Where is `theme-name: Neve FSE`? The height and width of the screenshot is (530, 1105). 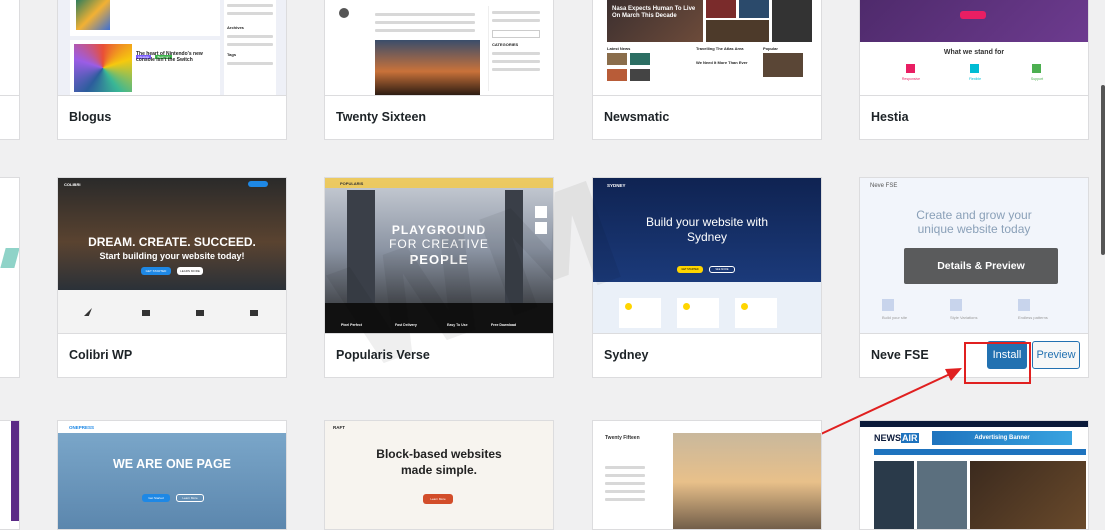
theme-name: Neve FSE is located at coordinates (900, 355).